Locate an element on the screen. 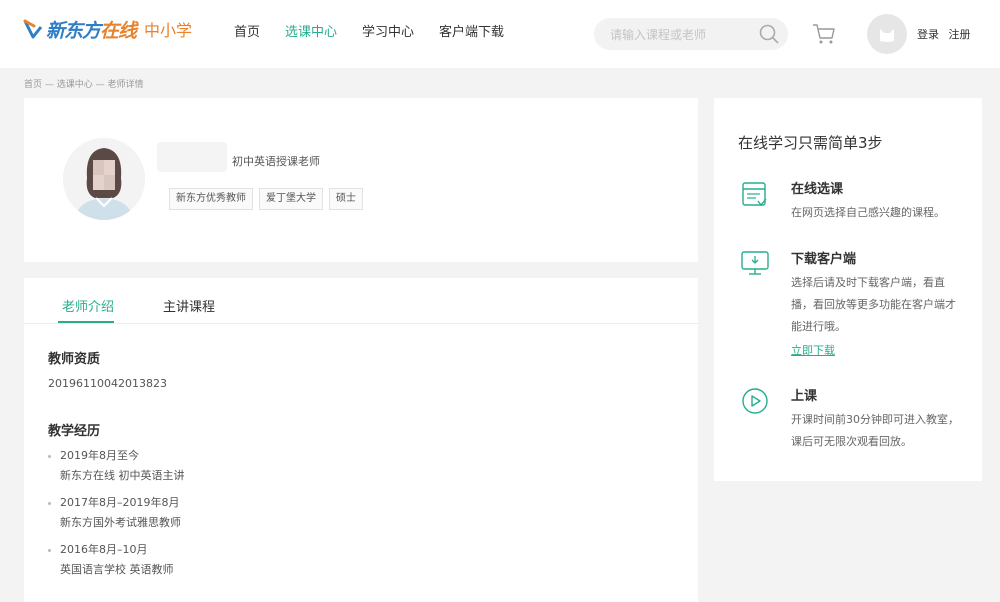 The image size is (1000, 602). experience-detail: 英国语言学校 英语教师 is located at coordinates (117, 569).